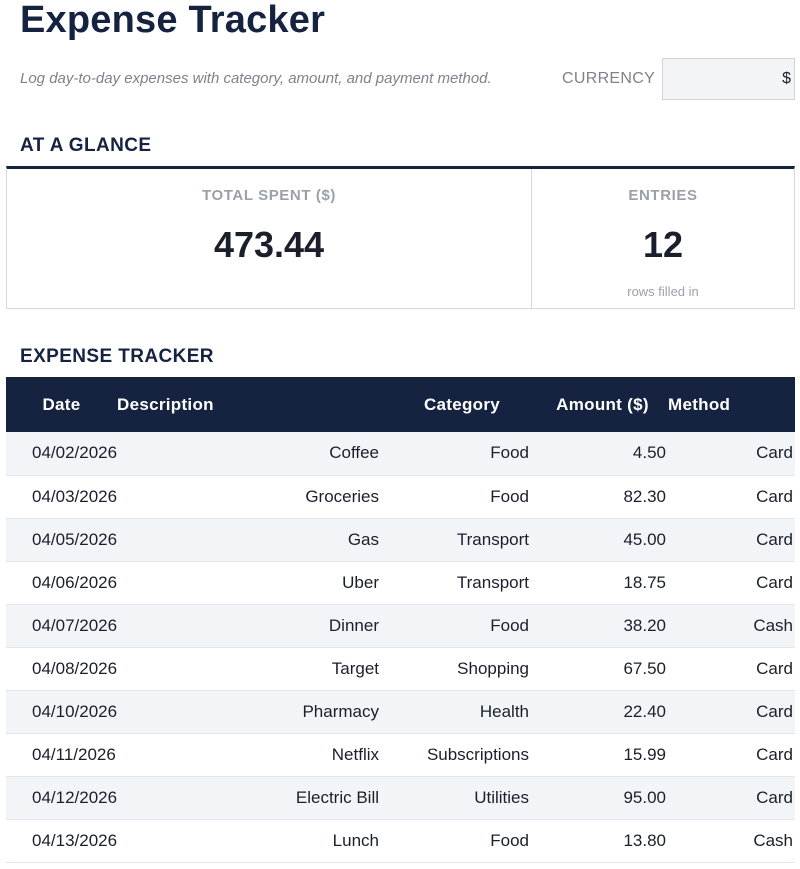 This screenshot has width=800, height=869. Describe the element at coordinates (462, 755) in the screenshot. I see `cell-category: Subscriptions` at that location.